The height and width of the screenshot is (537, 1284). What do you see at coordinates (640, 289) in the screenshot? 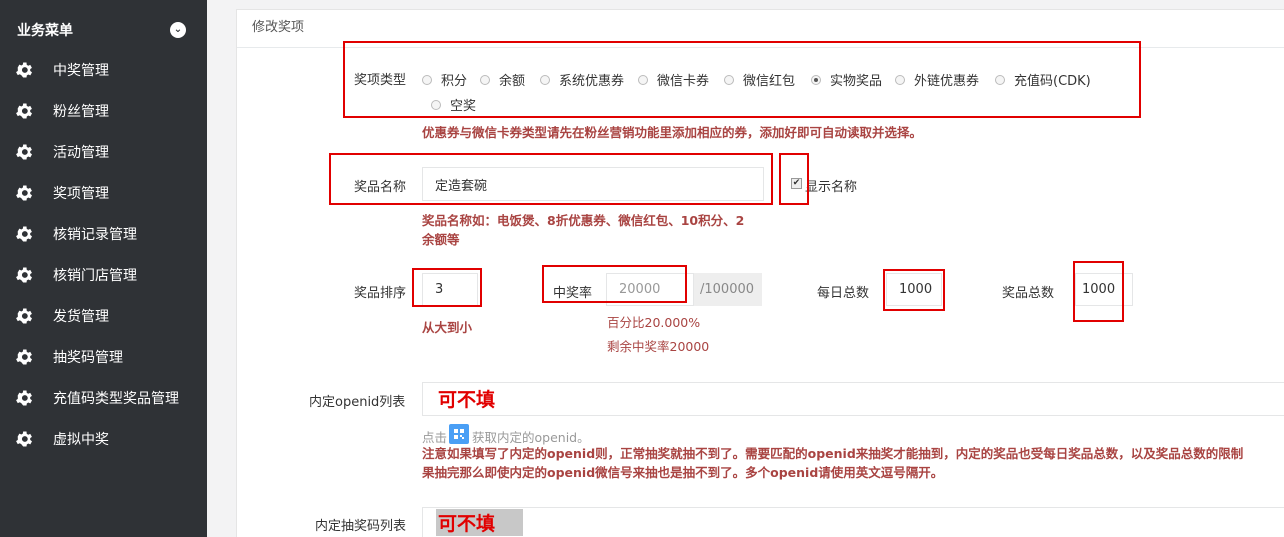
I see `win-rate-value: 20000` at bounding box center [640, 289].